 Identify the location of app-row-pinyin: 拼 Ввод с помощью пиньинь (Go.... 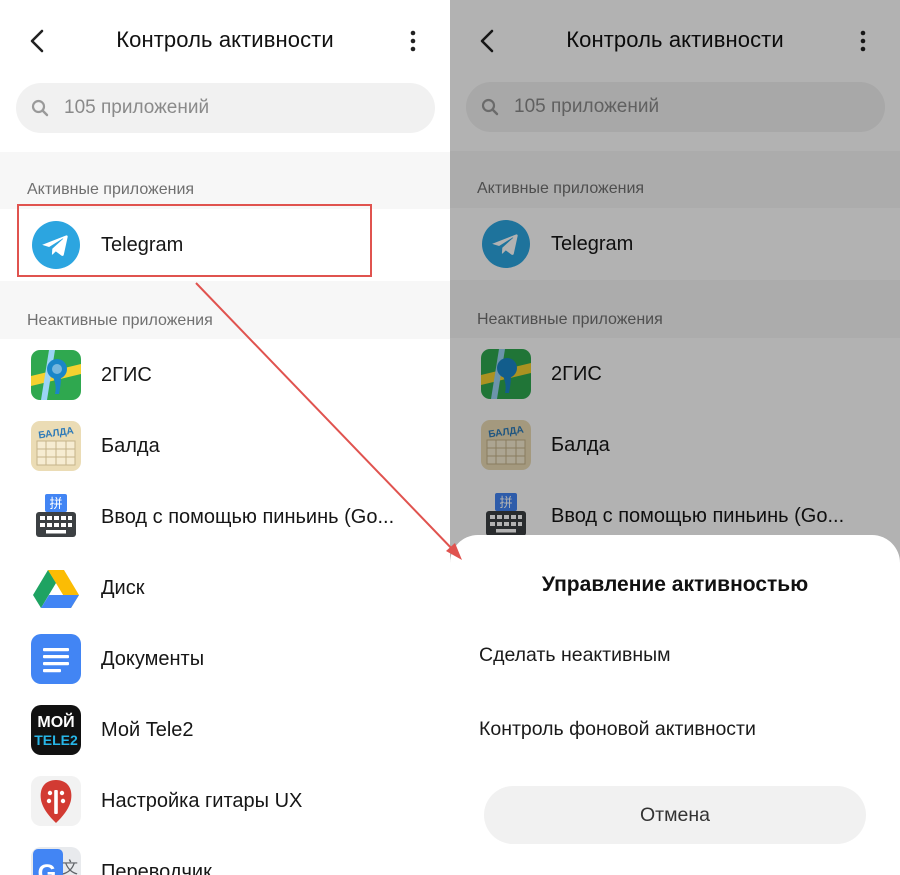
(225, 517).